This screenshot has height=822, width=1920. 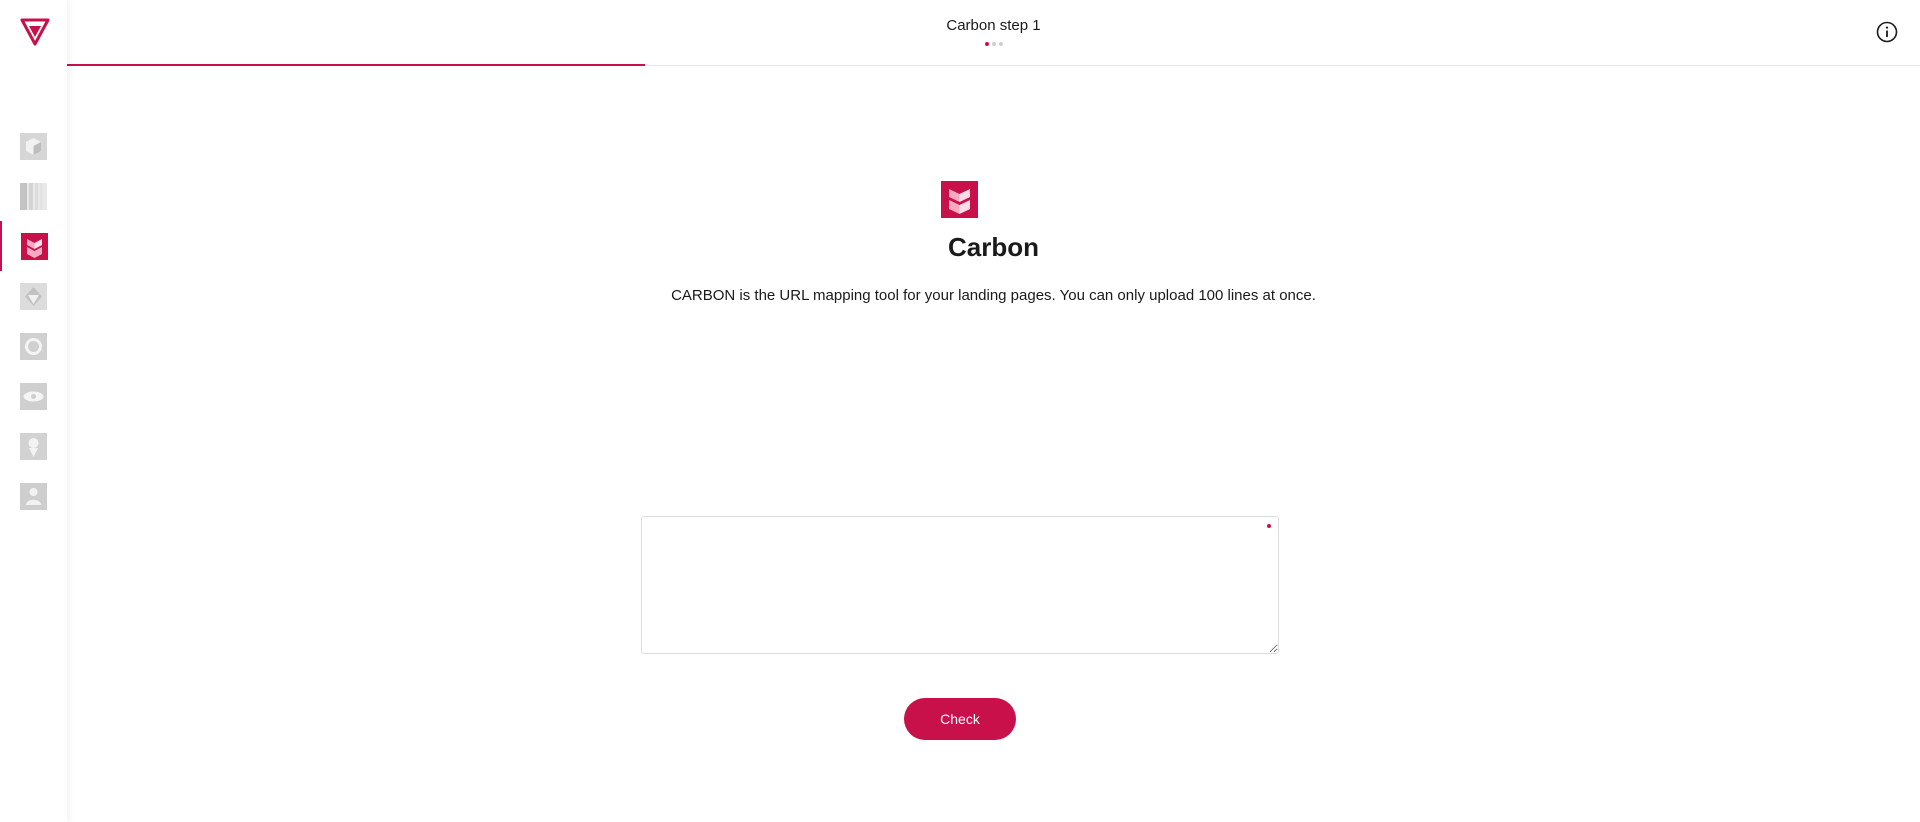 What do you see at coordinates (960, 719) in the screenshot?
I see `check-button: Check` at bounding box center [960, 719].